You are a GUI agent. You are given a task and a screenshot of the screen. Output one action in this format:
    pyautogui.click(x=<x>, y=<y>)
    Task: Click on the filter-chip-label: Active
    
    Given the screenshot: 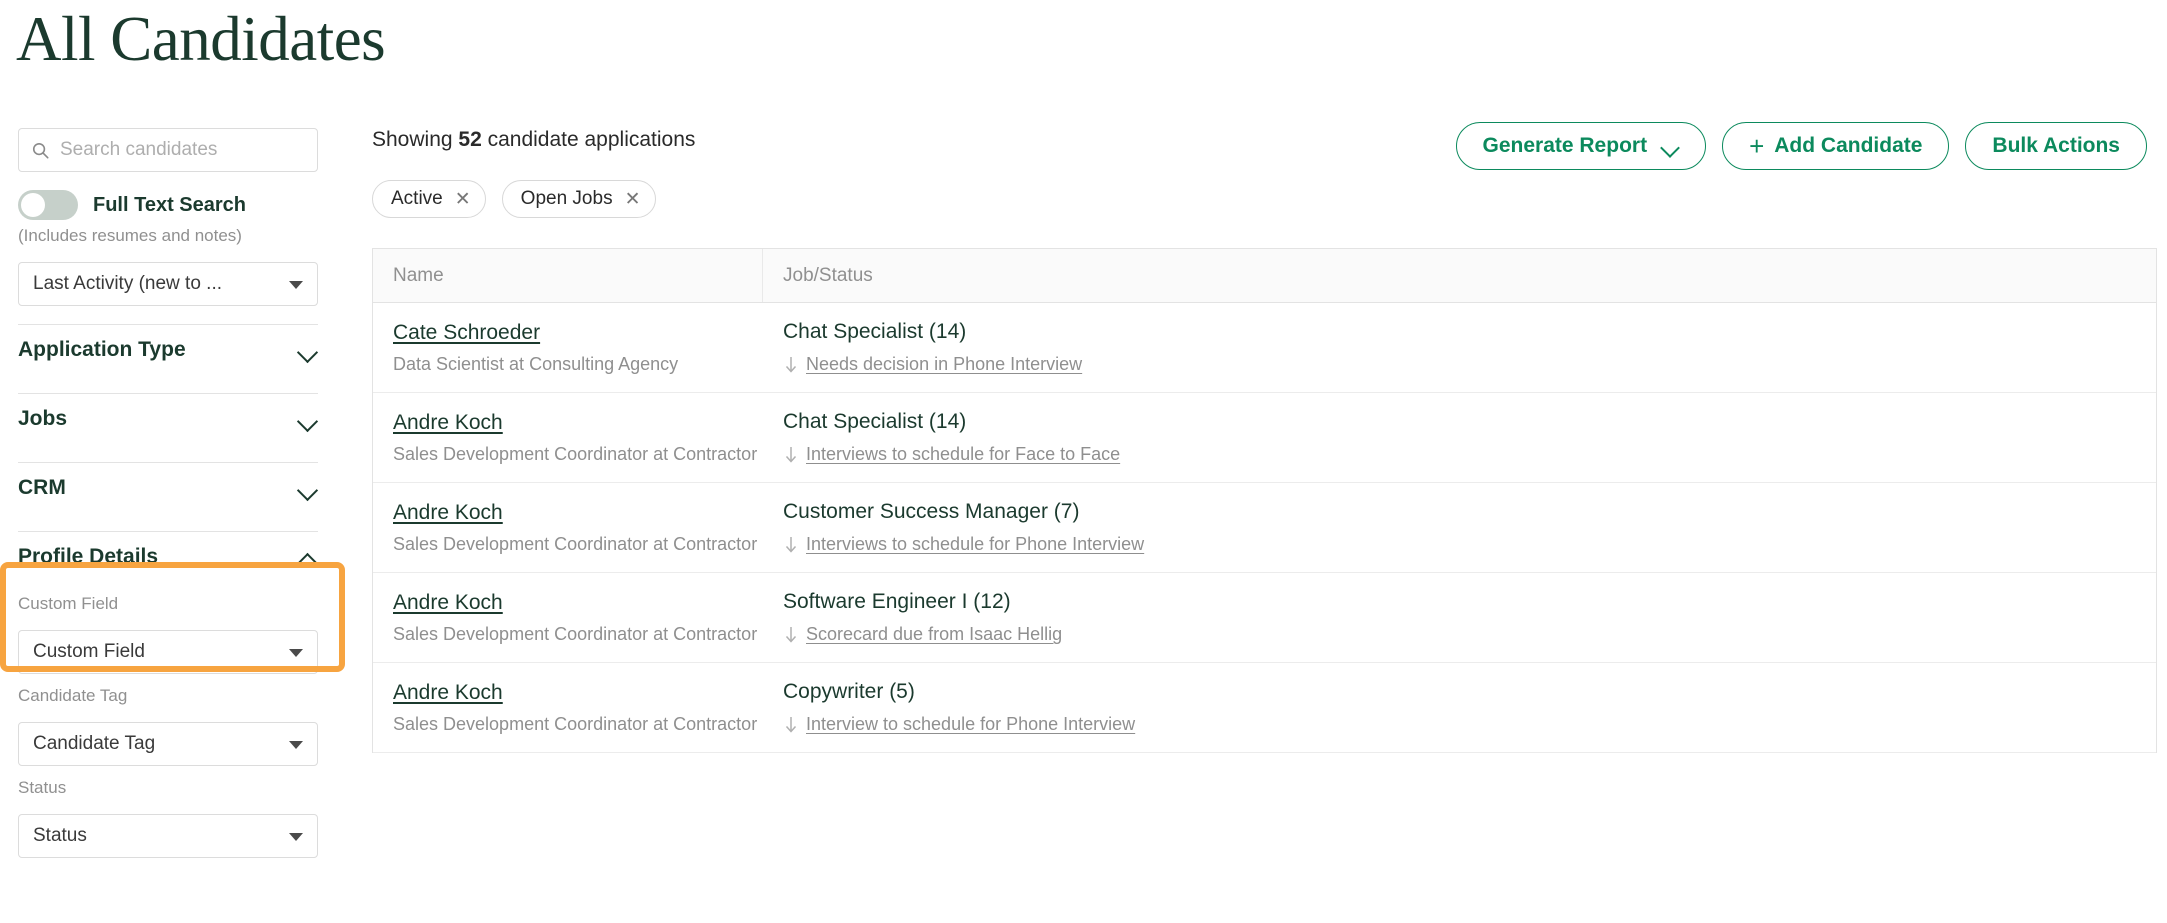 What is the action you would take?
    pyautogui.click(x=417, y=198)
    